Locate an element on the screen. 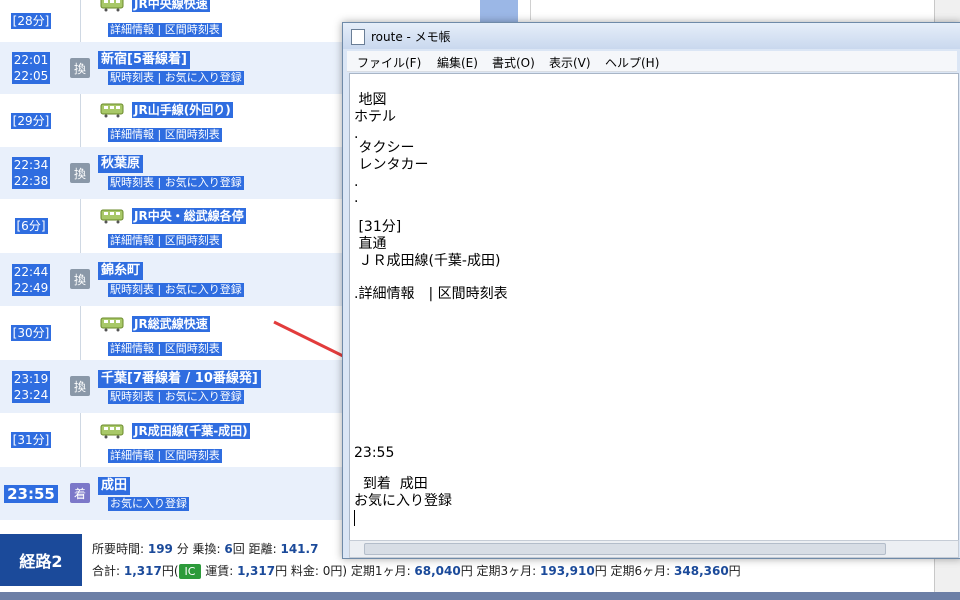  line-name: JR中央線快速 is located at coordinates (171, 6).